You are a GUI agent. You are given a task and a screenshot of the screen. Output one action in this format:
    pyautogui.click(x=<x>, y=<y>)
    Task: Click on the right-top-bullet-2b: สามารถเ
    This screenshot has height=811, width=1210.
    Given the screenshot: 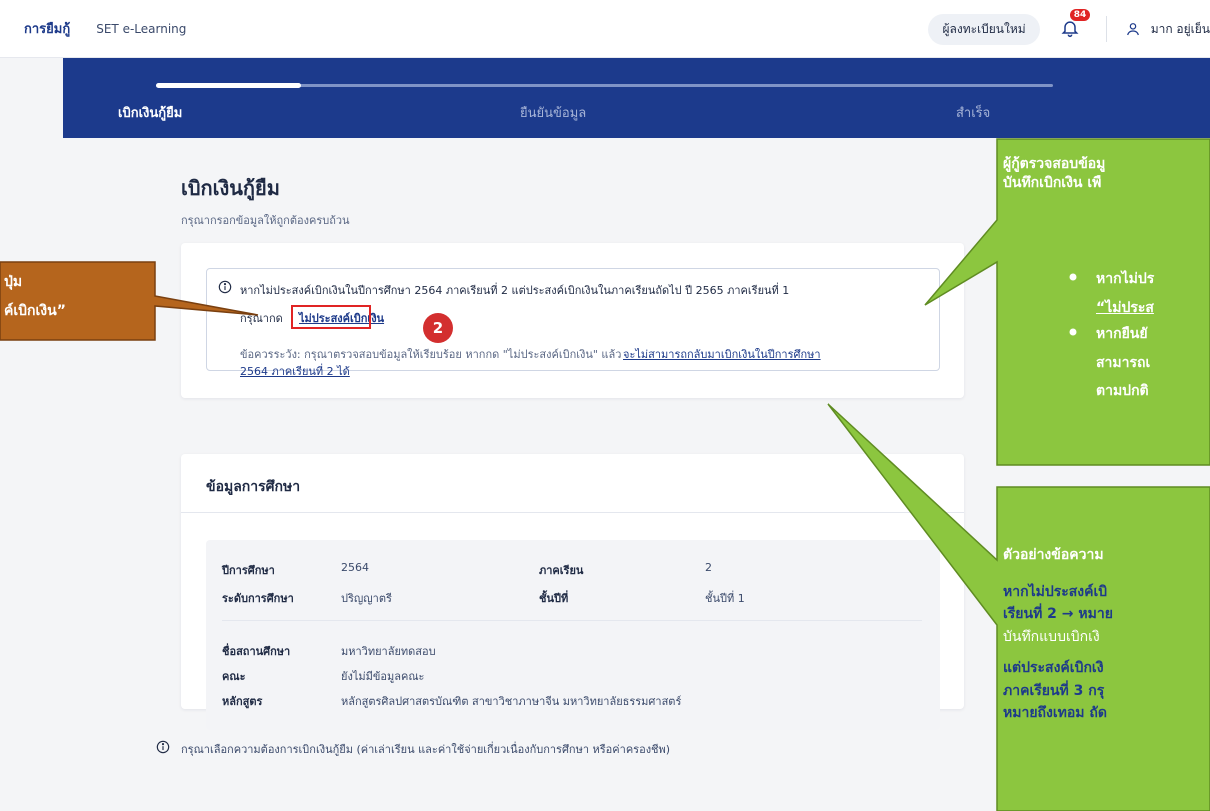 What is the action you would take?
    pyautogui.click(x=1123, y=363)
    